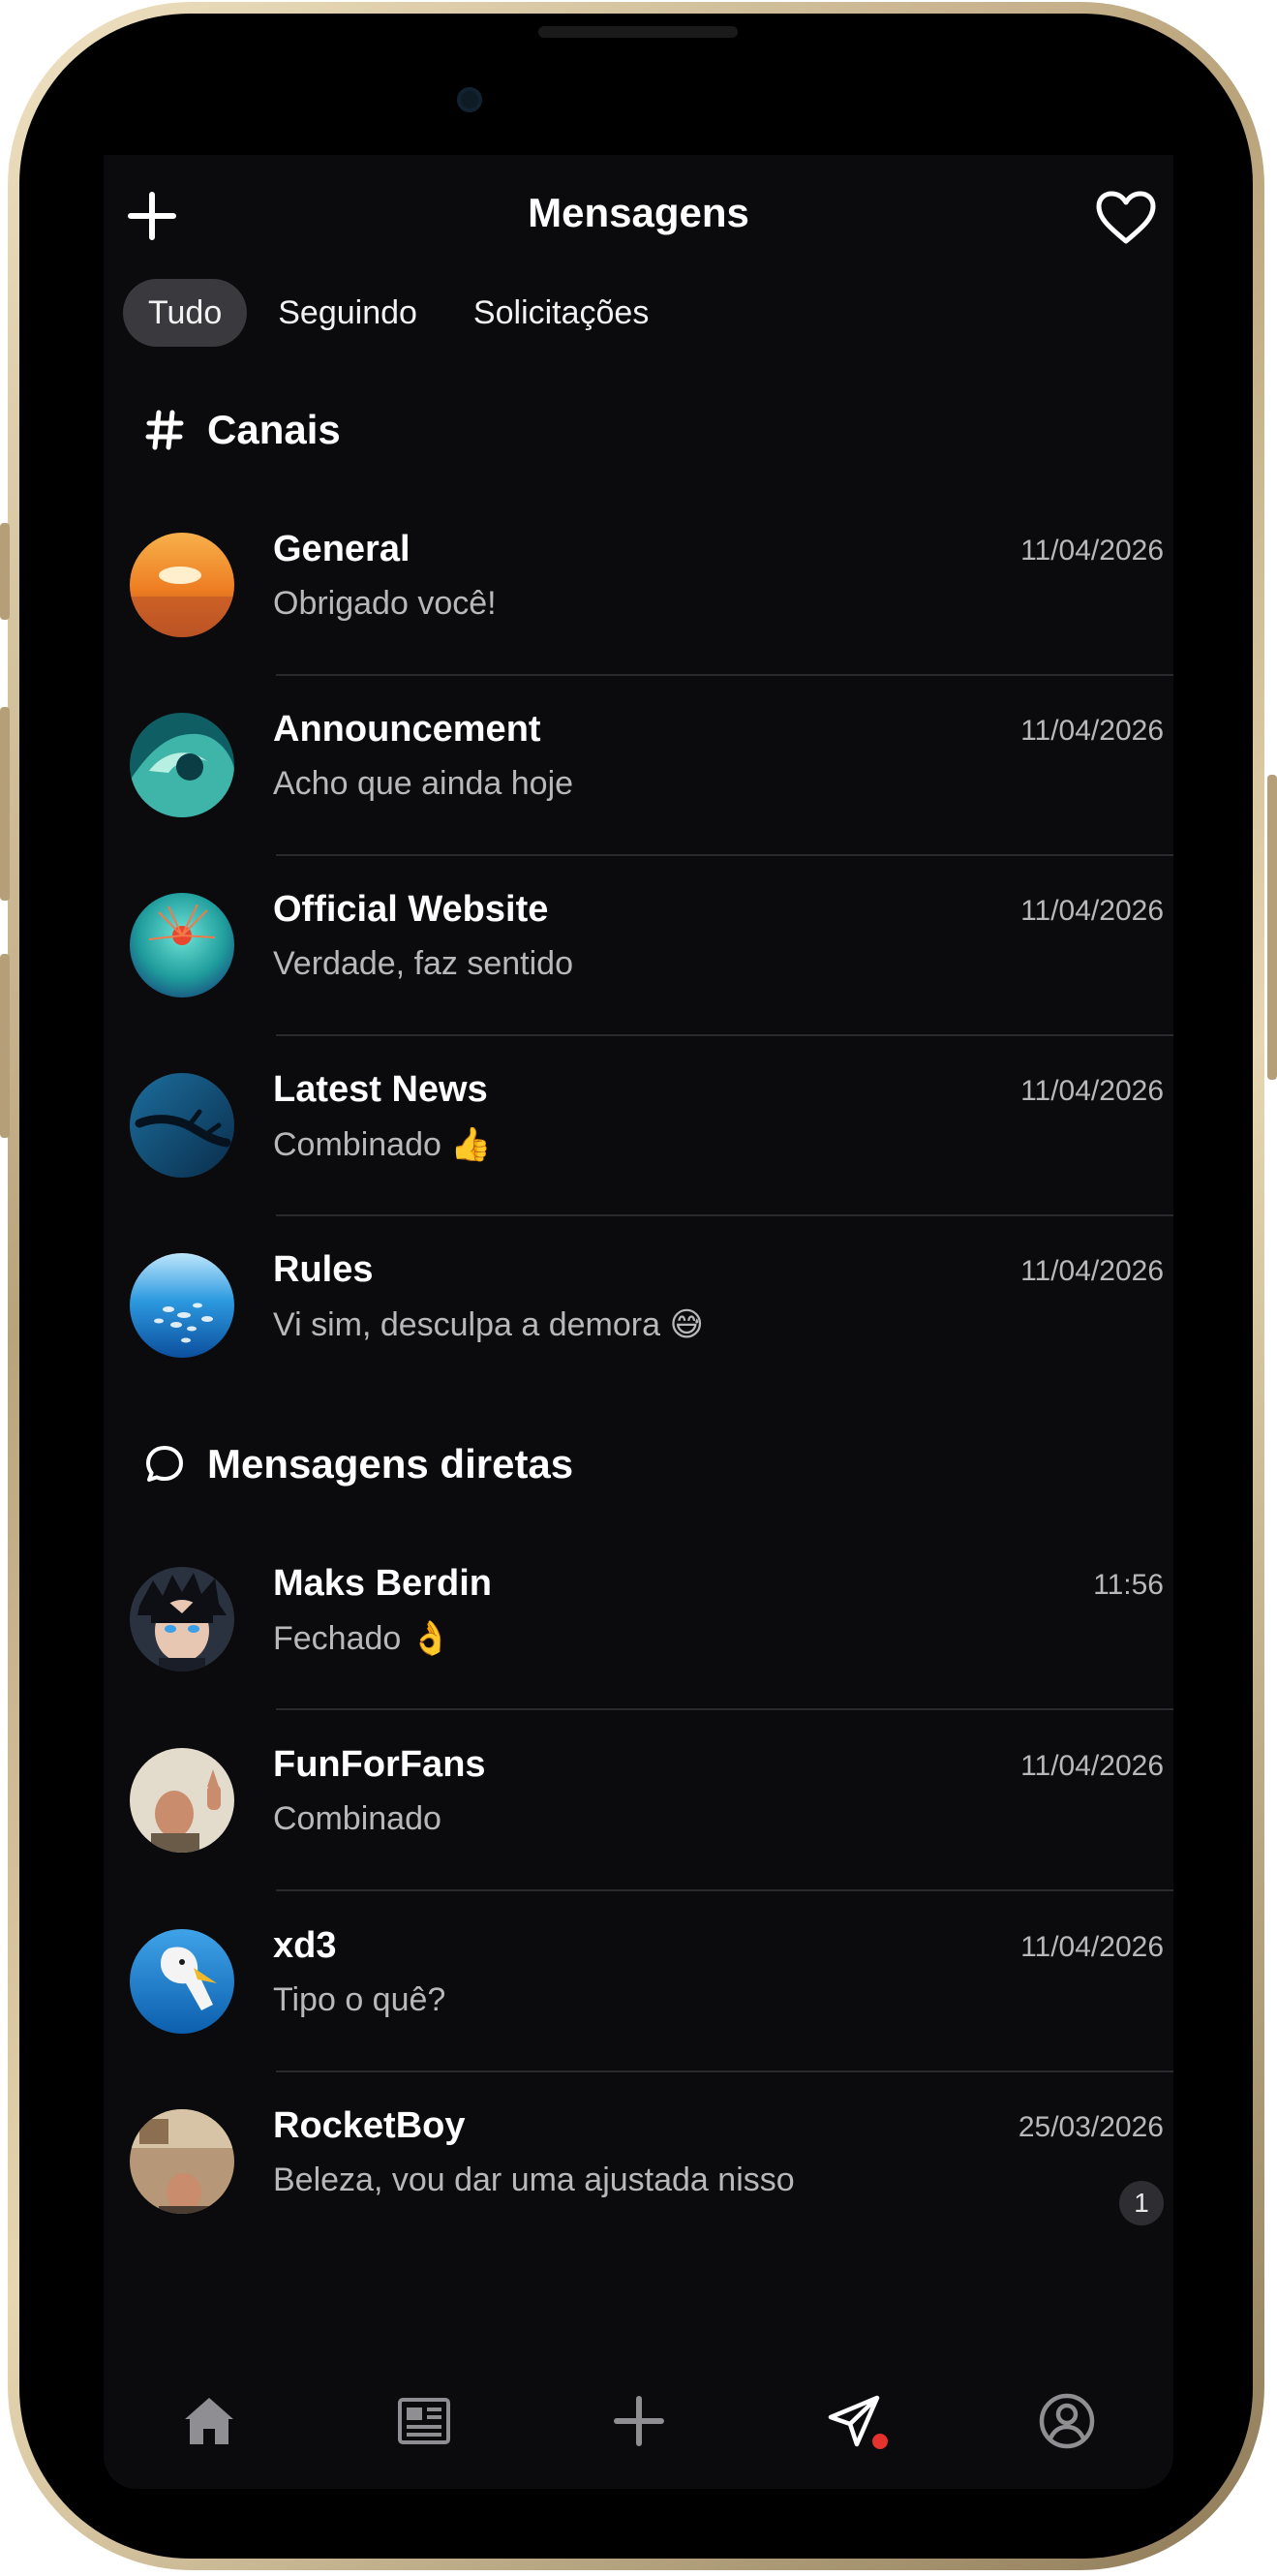 Image resolution: width=1277 pixels, height=2576 pixels. I want to click on last-message: Obrigado você!, so click(385, 603).